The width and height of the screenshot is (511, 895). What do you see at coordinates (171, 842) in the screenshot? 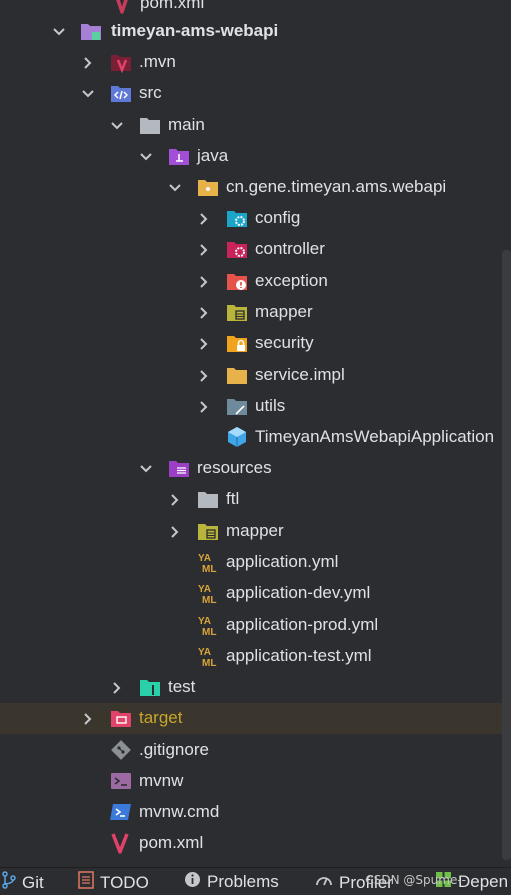
I see `tree-item-label: pom.xml` at bounding box center [171, 842].